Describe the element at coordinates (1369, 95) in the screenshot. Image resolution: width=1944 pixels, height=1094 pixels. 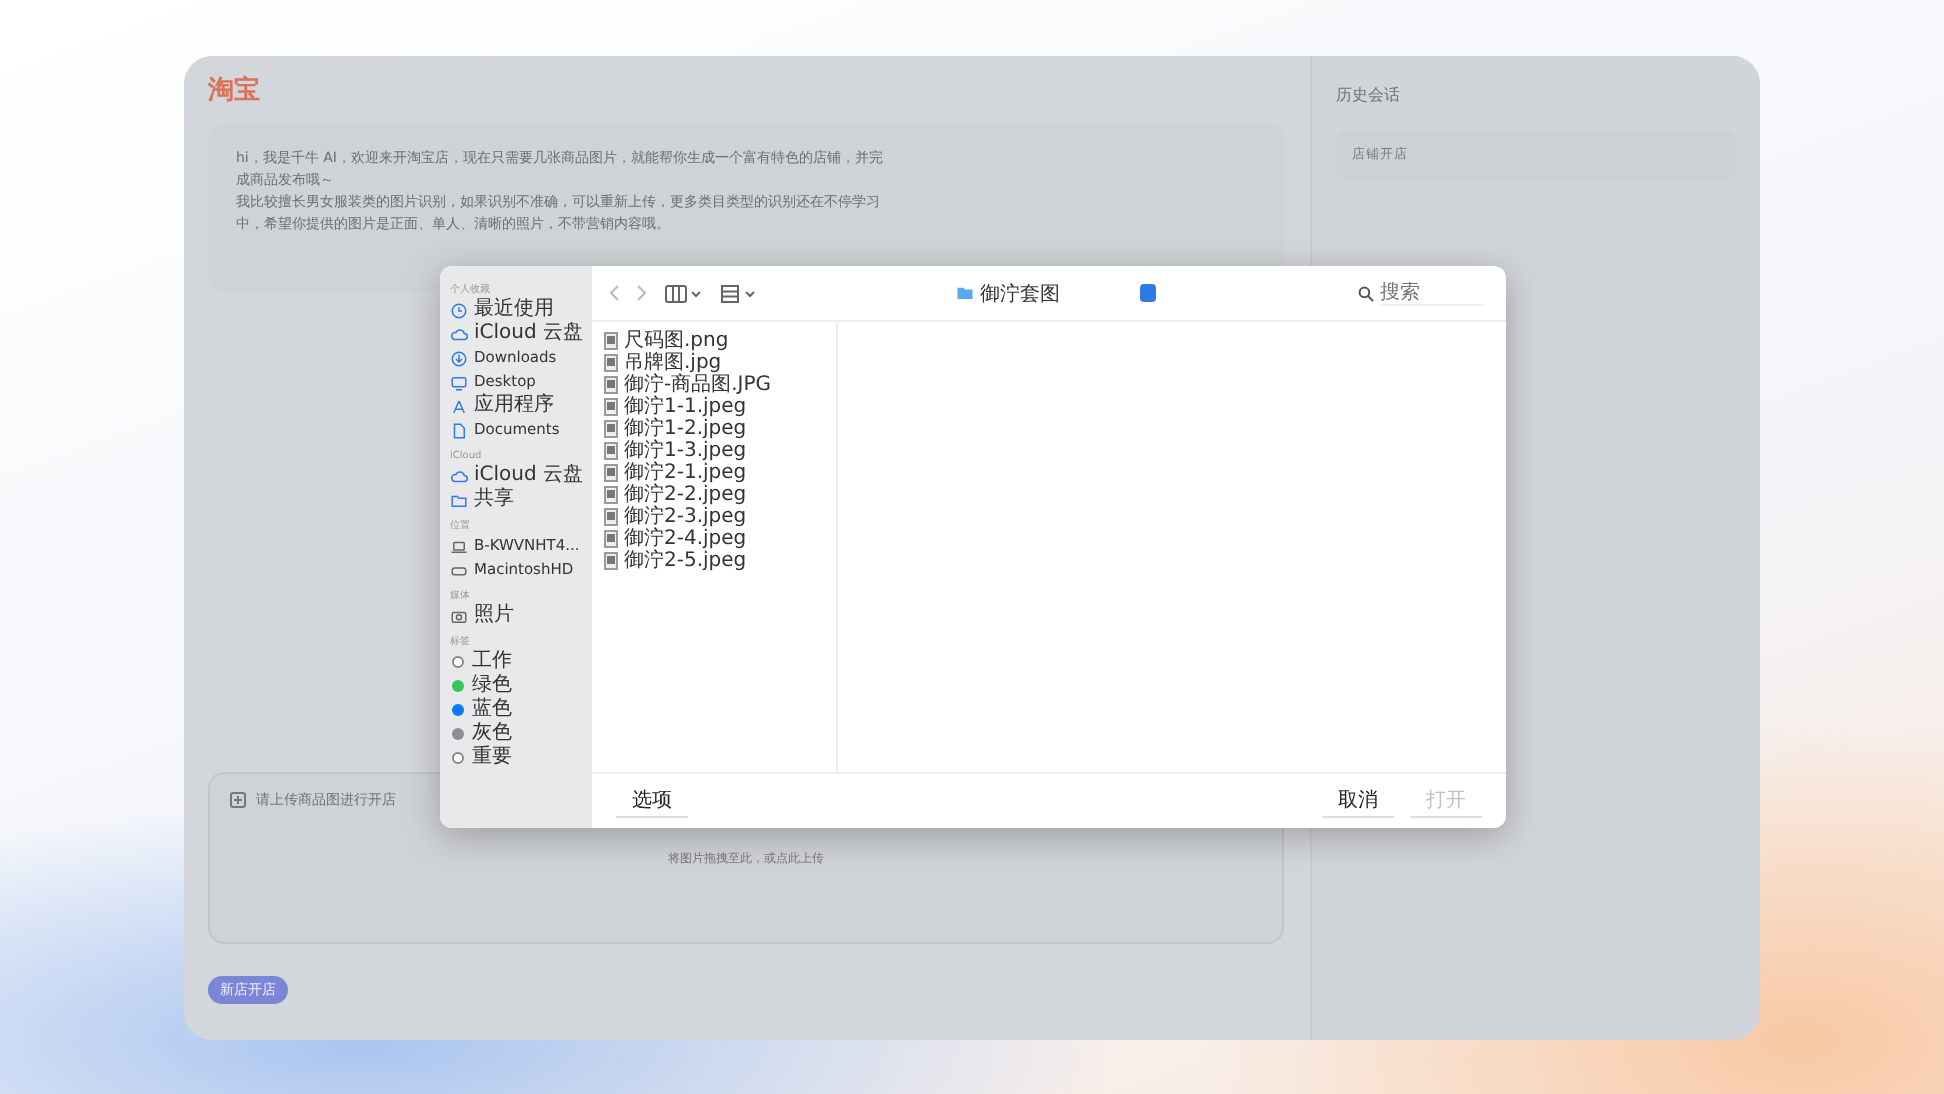
I see `history-title: 历史会话` at that location.